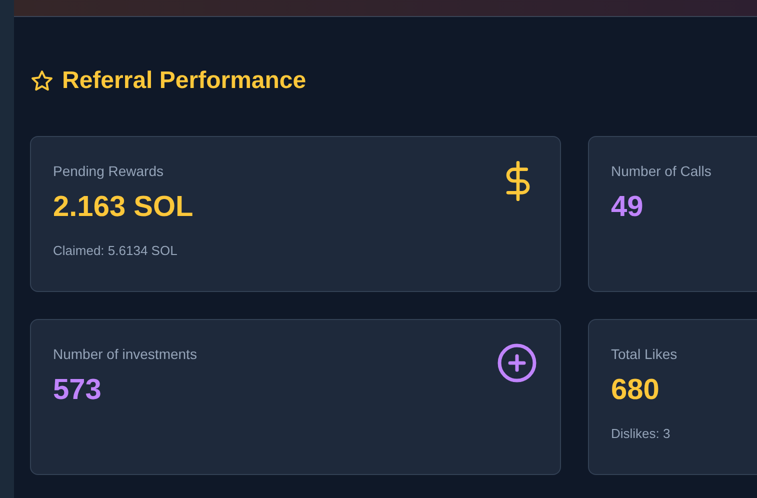  What do you see at coordinates (627, 207) in the screenshot?
I see `stat-value: 49` at bounding box center [627, 207].